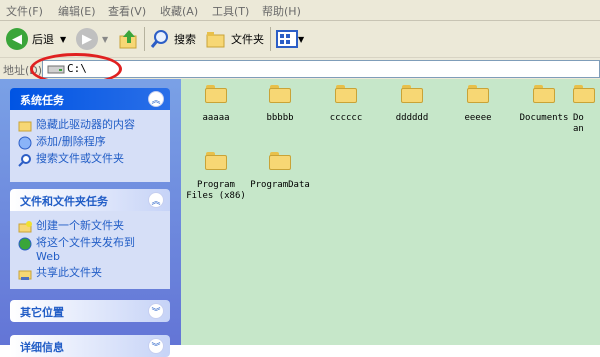 This screenshot has height=357, width=600. I want to click on forward-dropdown-icon: ▼, so click(105, 39).